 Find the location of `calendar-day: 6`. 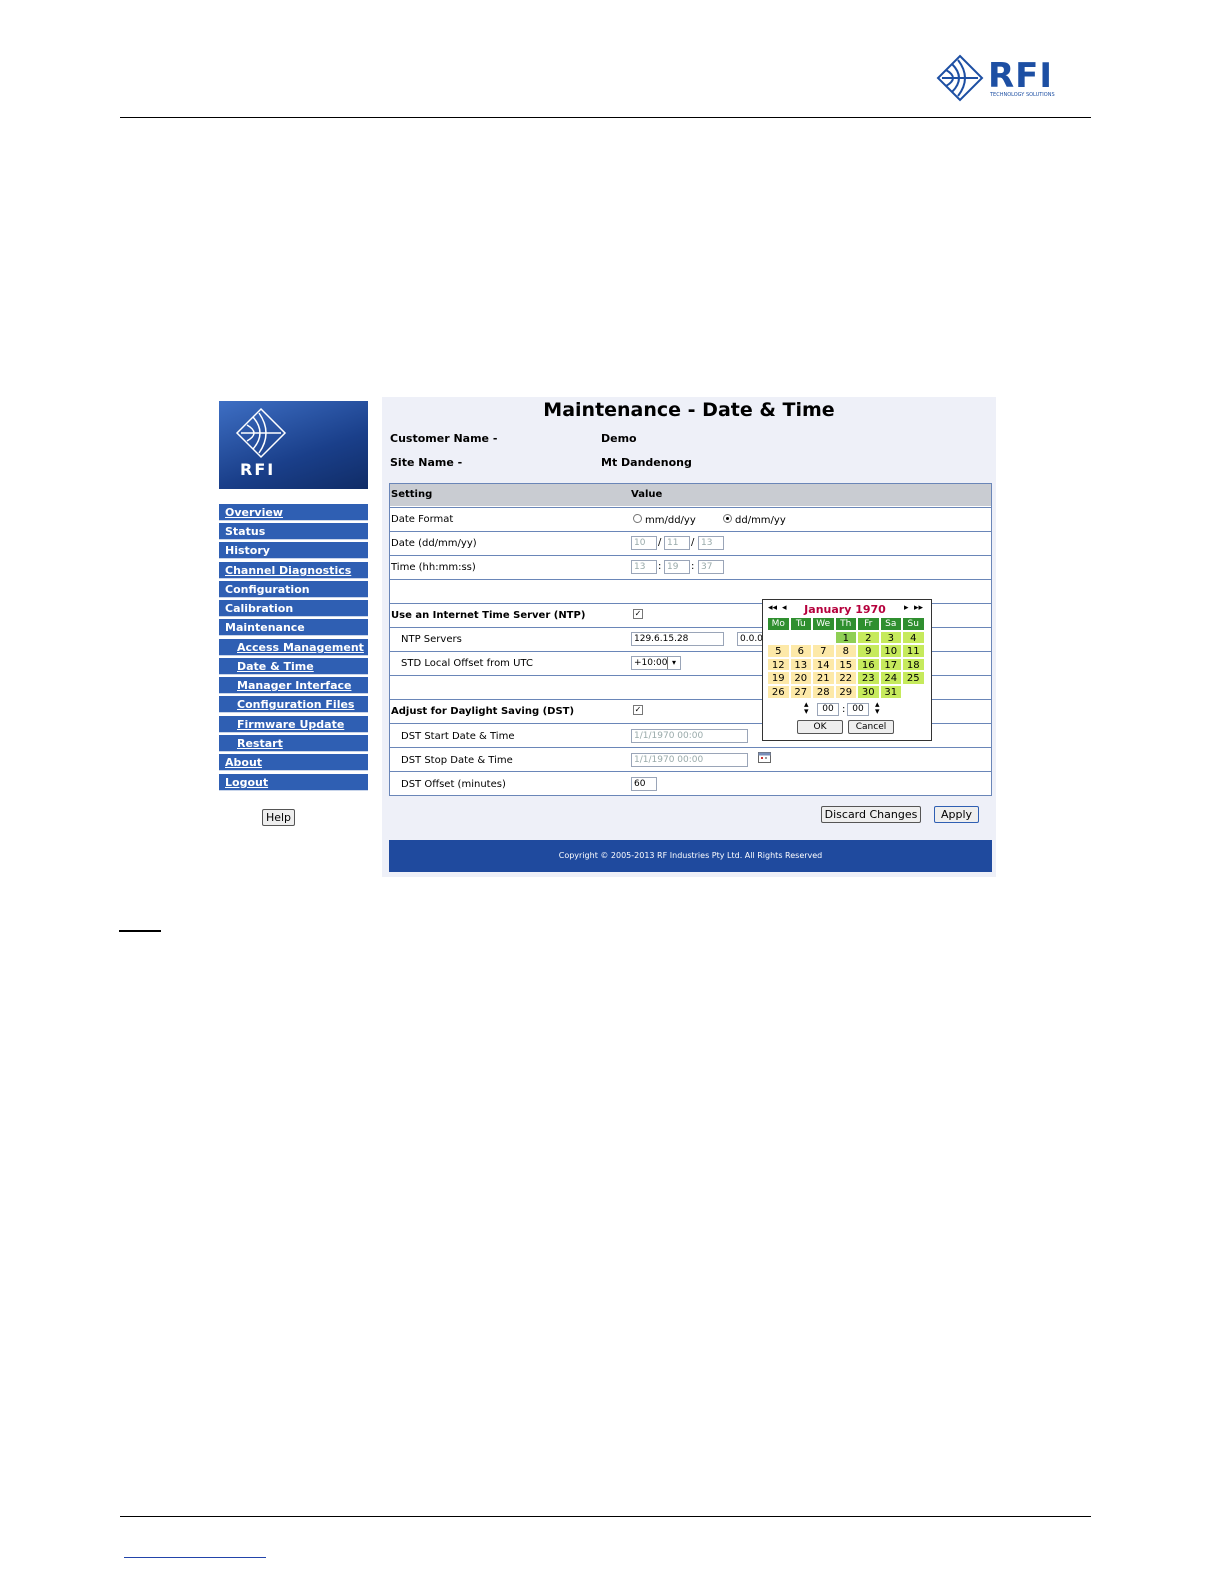

calendar-day: 6 is located at coordinates (800, 651).